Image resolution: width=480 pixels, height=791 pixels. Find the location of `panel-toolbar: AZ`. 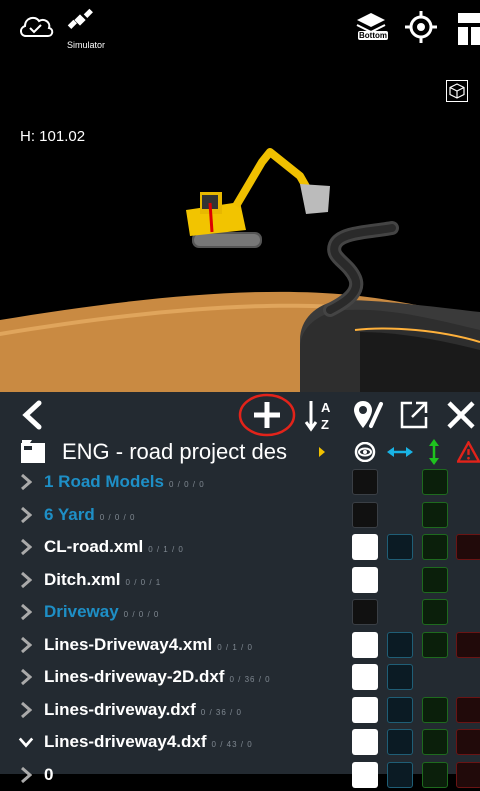

panel-toolbar: AZ is located at coordinates (240, 415).